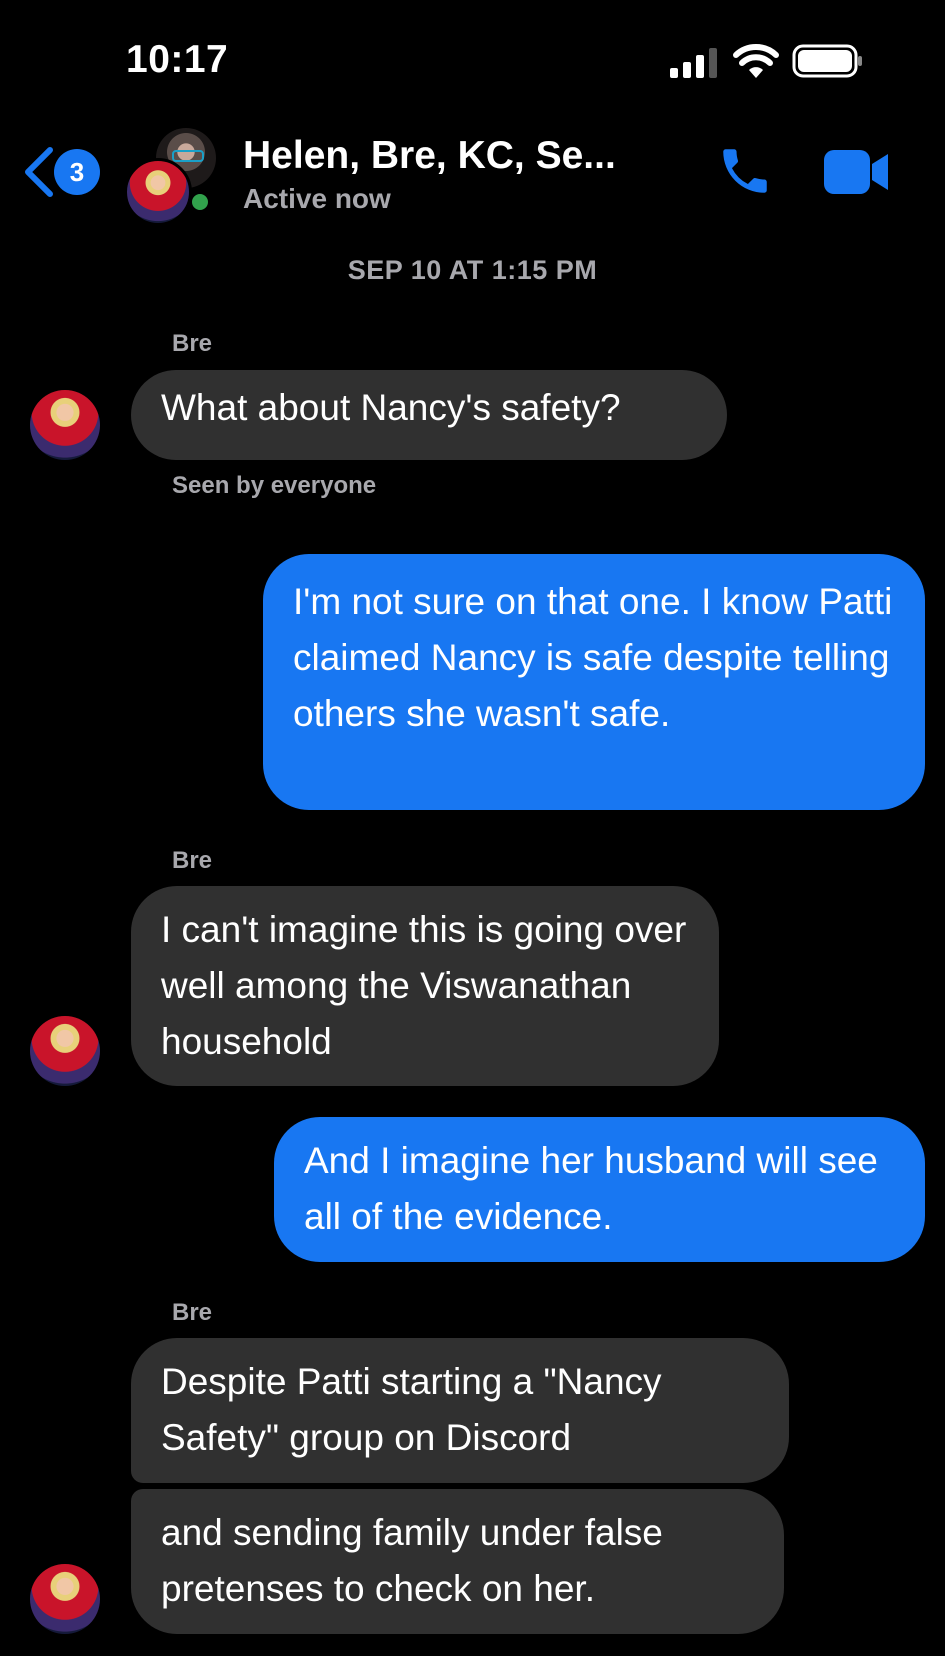  Describe the element at coordinates (827, 61) in the screenshot. I see `battery-icon` at that location.